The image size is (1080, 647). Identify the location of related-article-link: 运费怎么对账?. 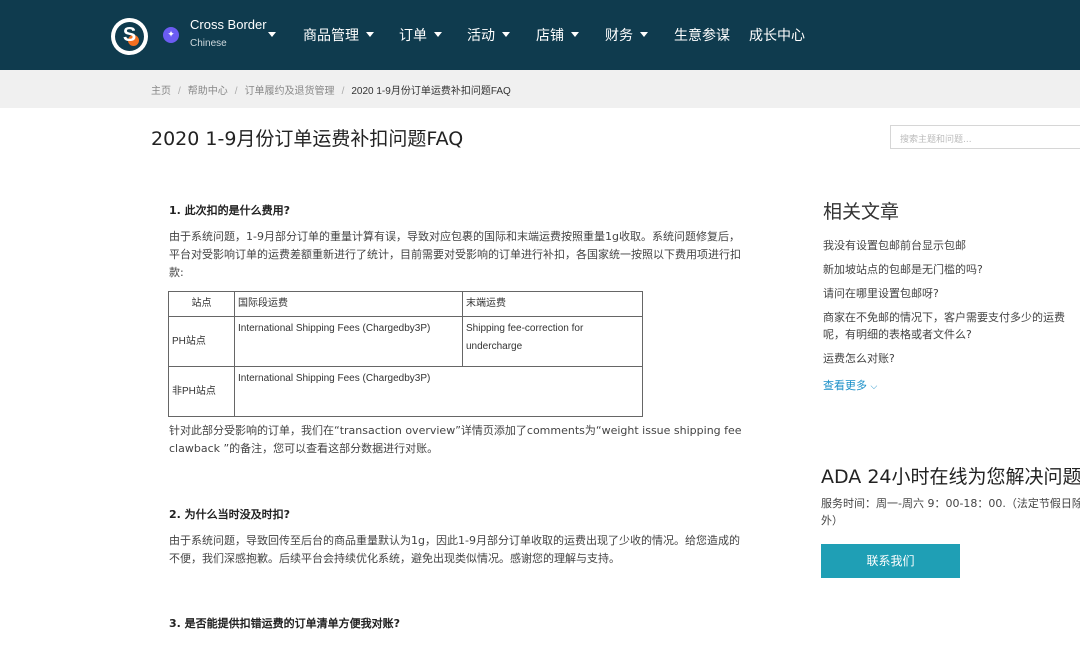
(951, 358).